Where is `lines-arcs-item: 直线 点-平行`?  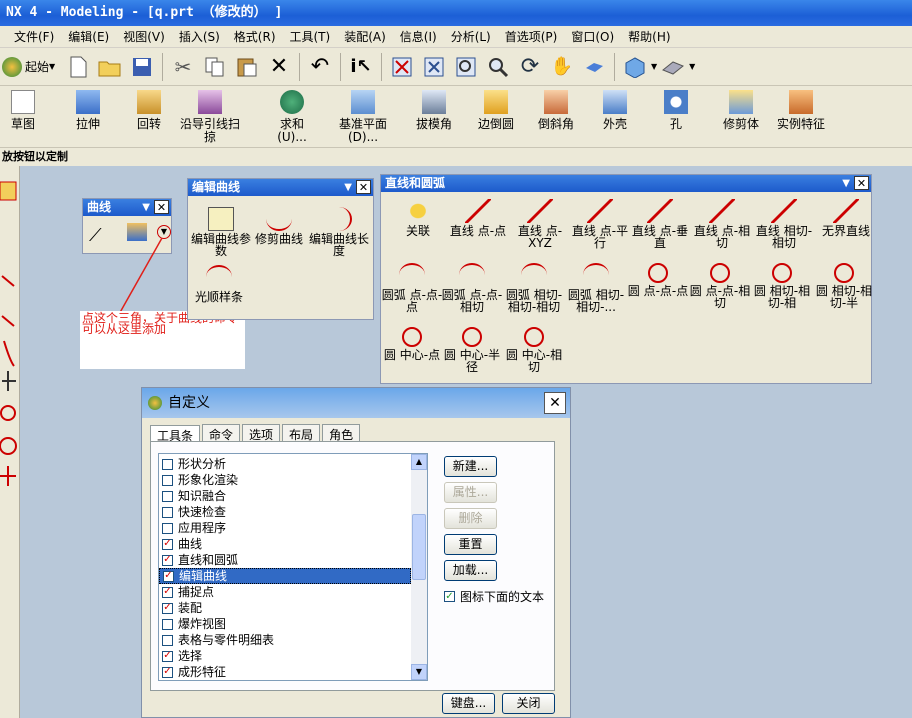
lines-arcs-item: 直线 点-平行 is located at coordinates (600, 224).